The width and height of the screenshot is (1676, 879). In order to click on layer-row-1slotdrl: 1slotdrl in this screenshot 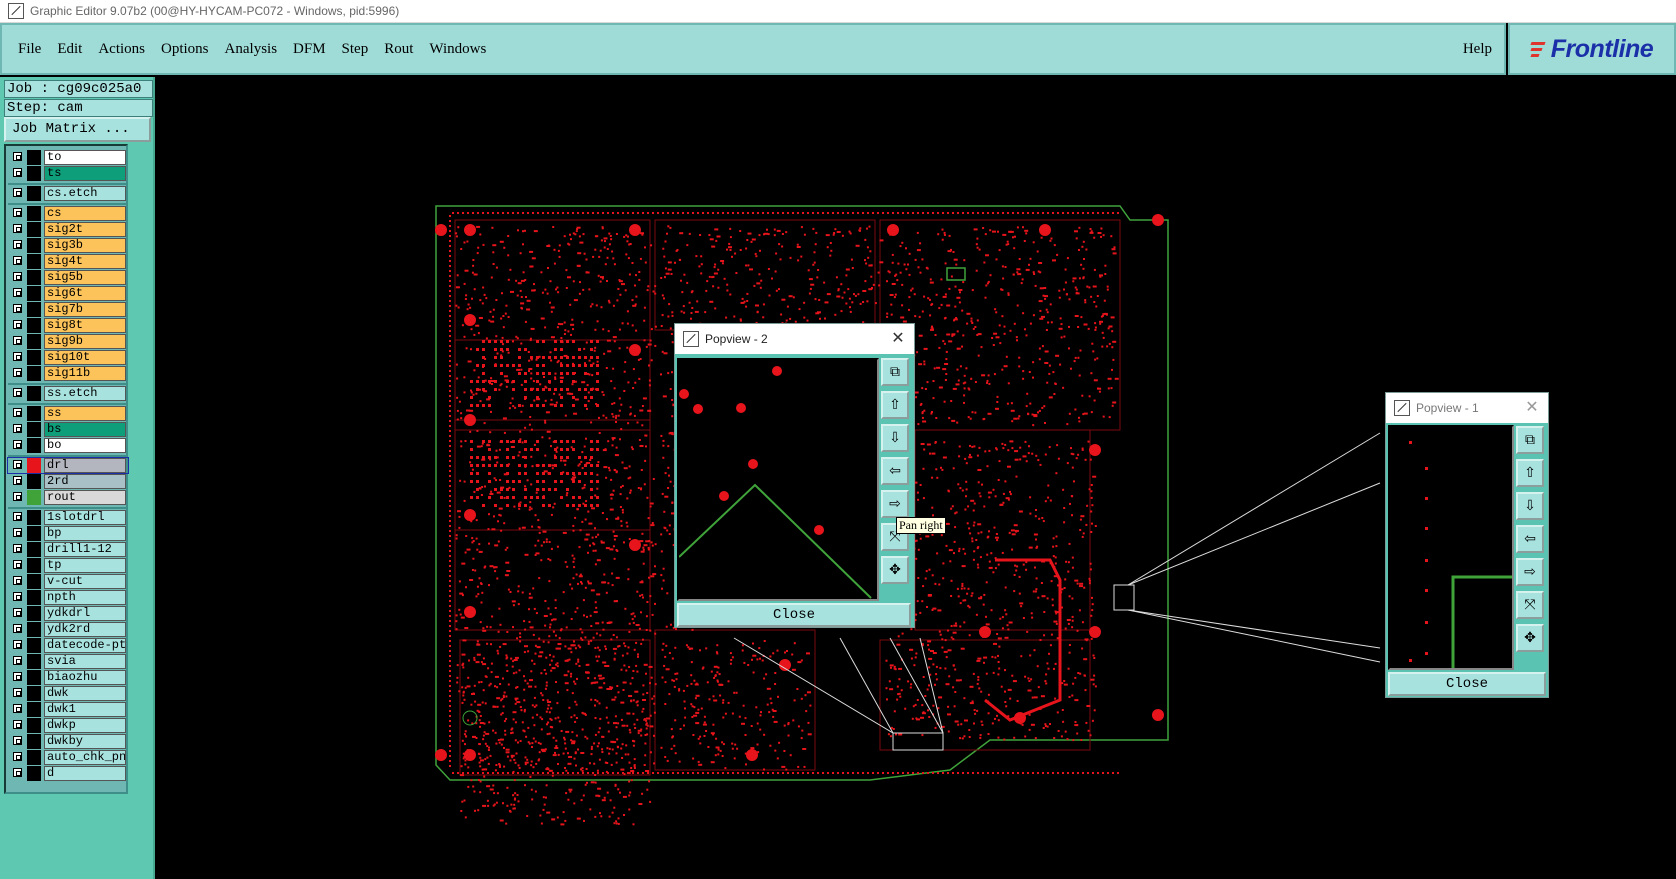, I will do `click(68, 517)`.